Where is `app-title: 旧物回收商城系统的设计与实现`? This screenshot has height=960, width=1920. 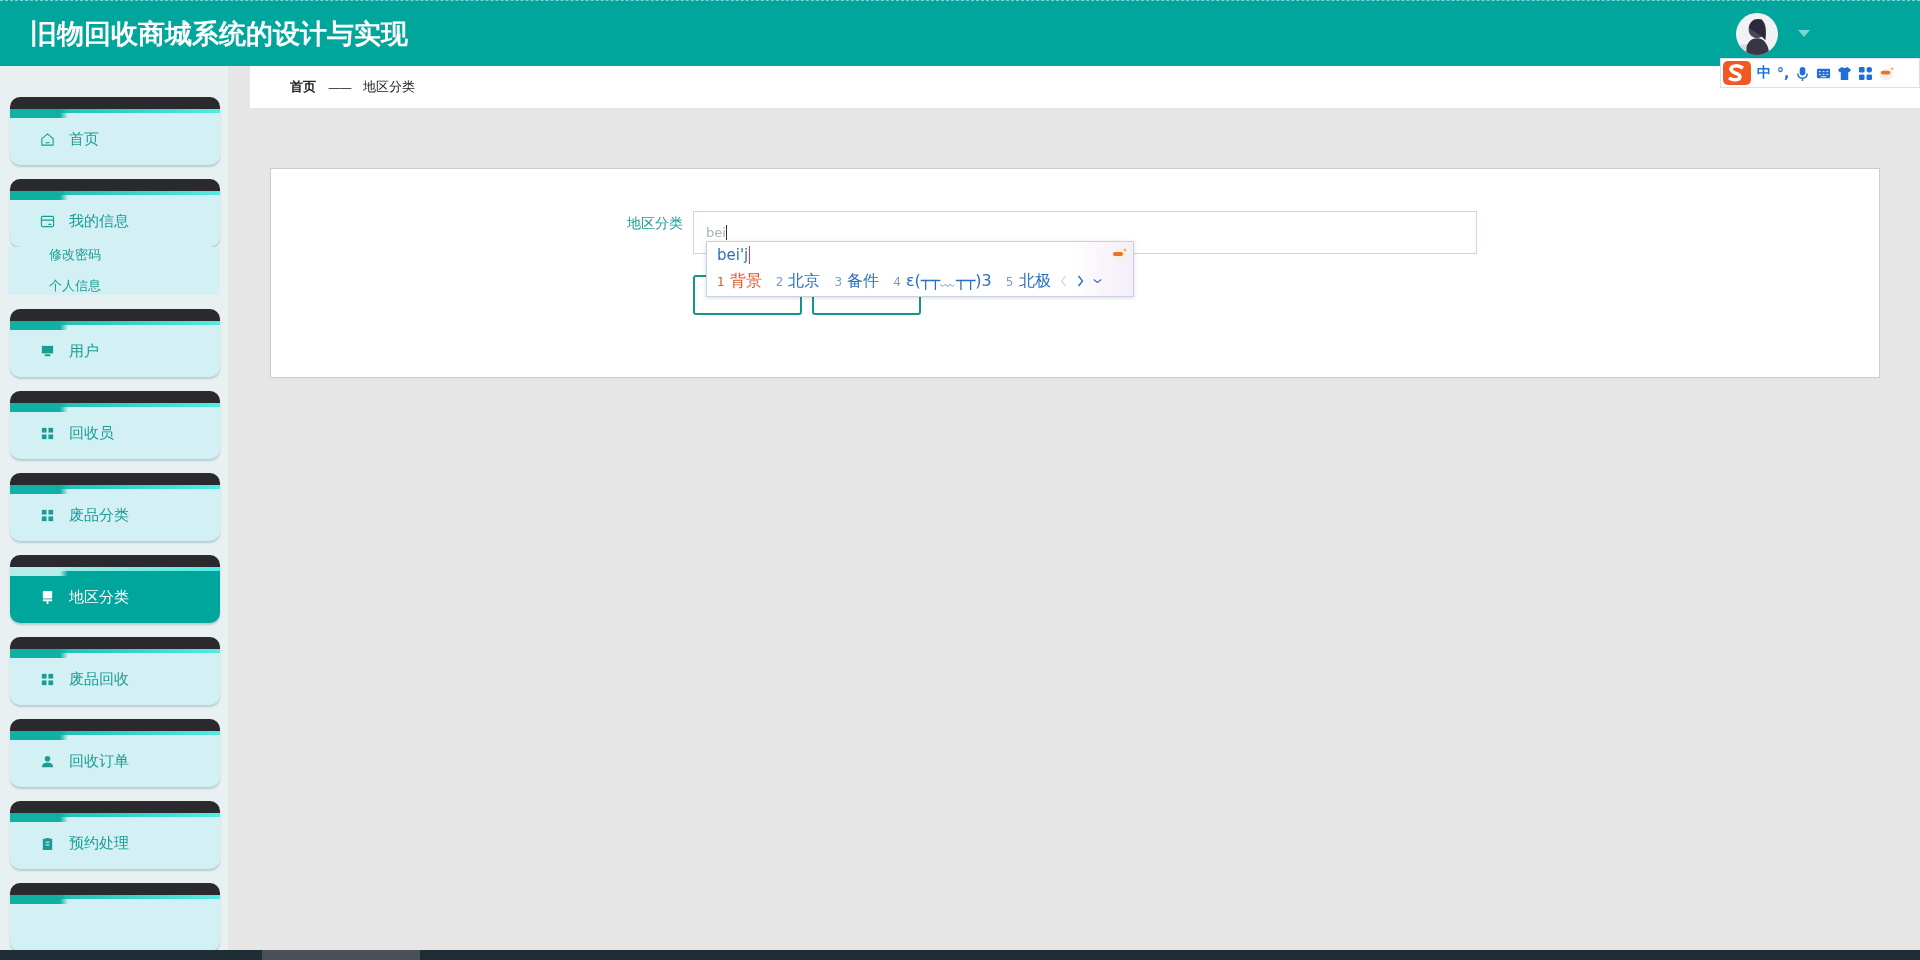
app-title: 旧物回收商城系统的设计与实现 is located at coordinates (219, 33).